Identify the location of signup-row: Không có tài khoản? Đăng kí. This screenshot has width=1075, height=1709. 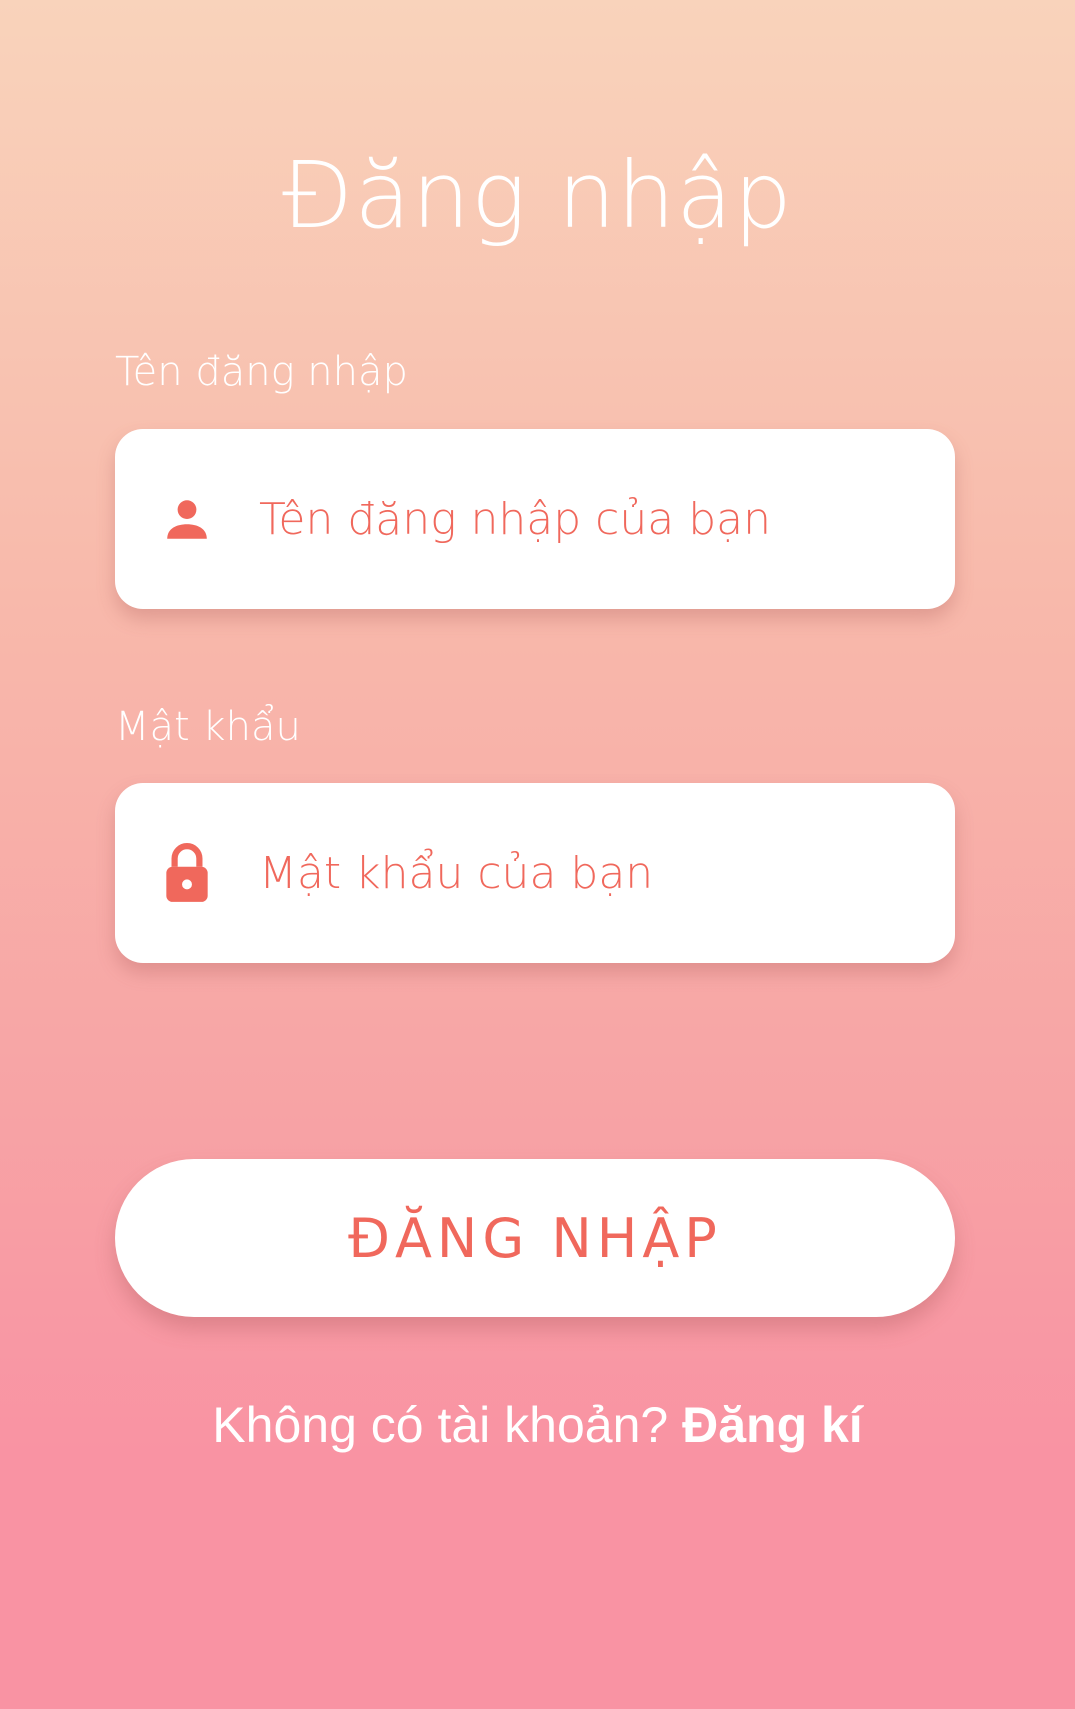
(537, 1425).